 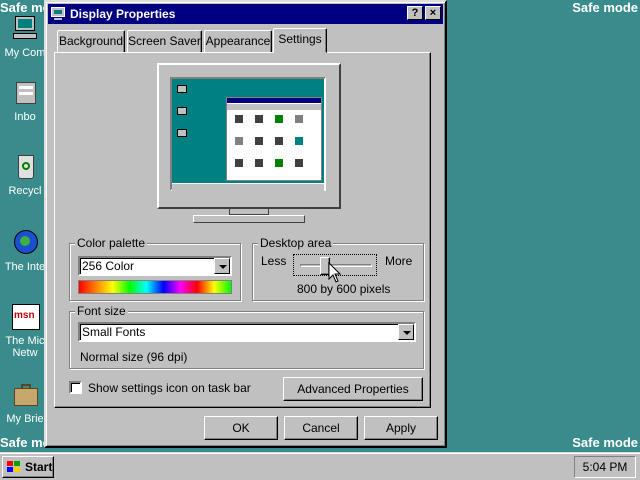 I want to click on monitor-preview, so click(x=249, y=147).